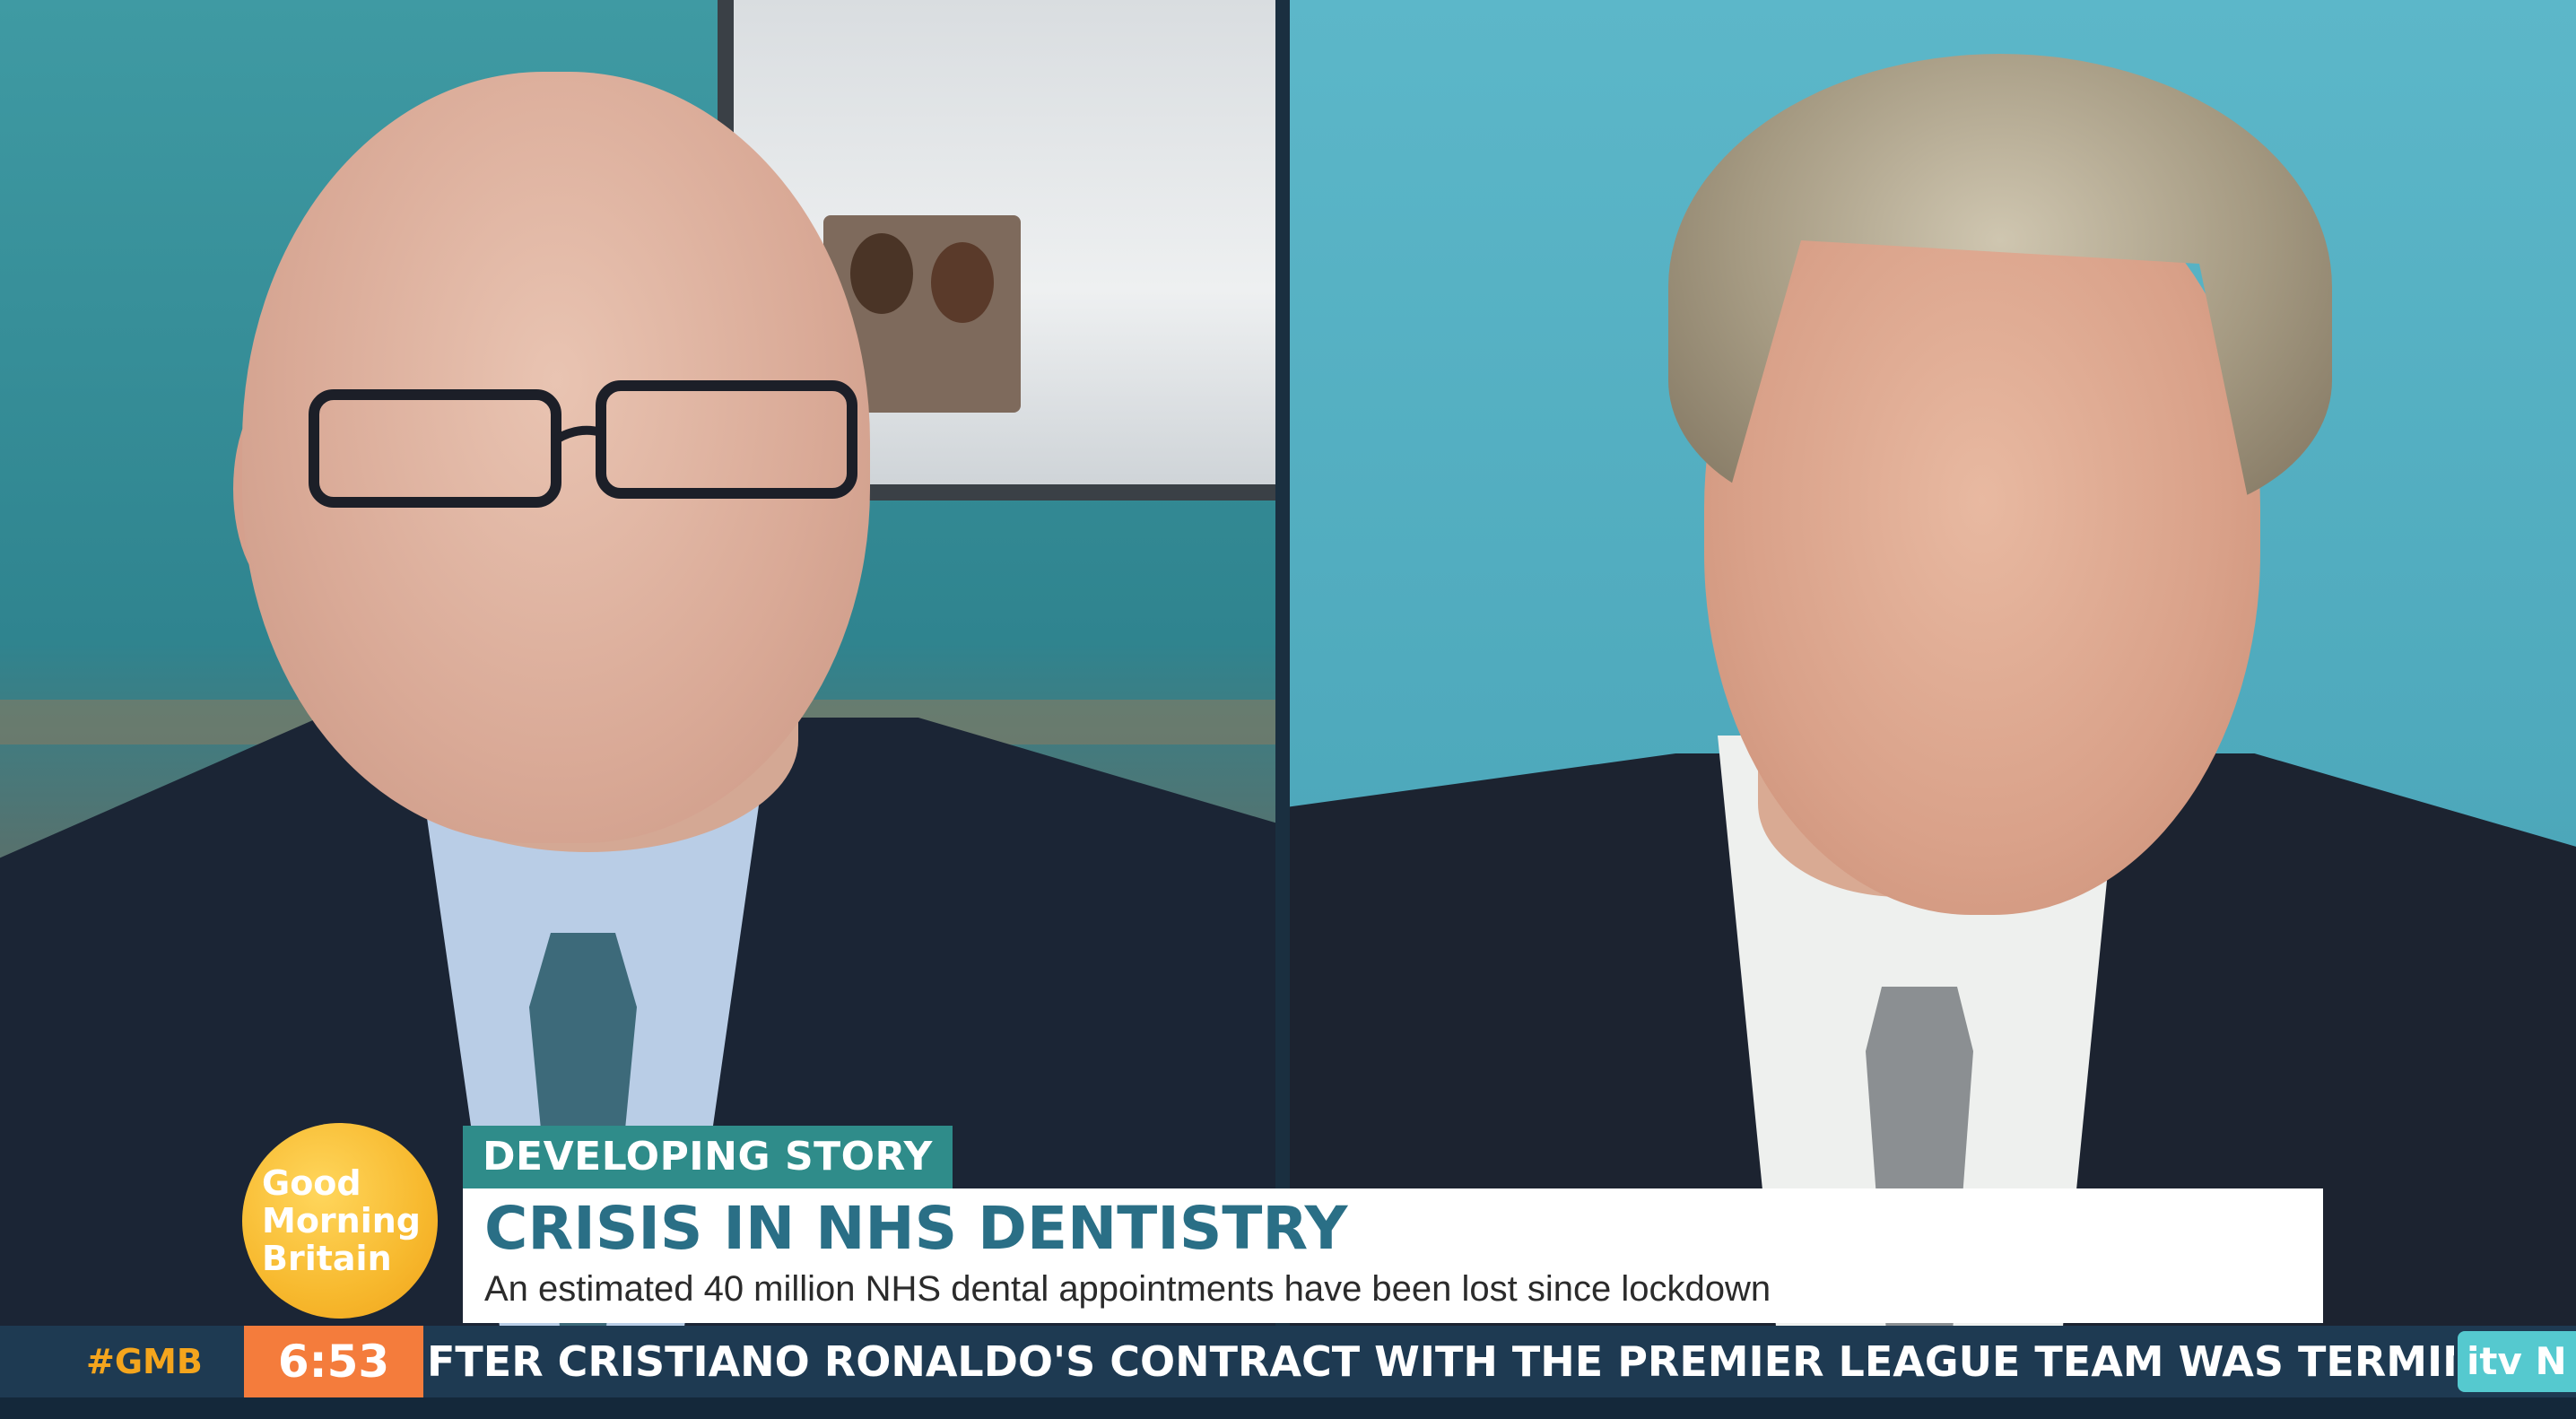 Image resolution: width=2576 pixels, height=1419 pixels. What do you see at coordinates (583, 444) in the screenshot?
I see `guest-glasses` at bounding box center [583, 444].